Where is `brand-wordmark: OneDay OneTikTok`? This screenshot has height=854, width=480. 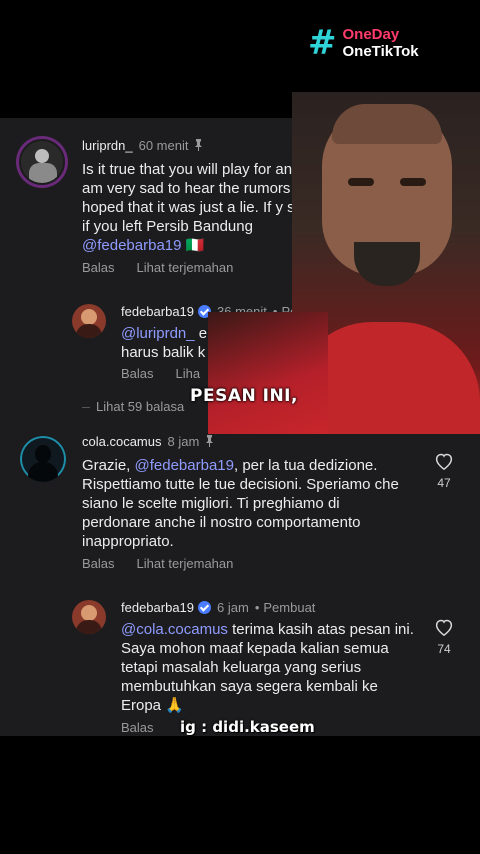 brand-wordmark: OneDay OneTikTok is located at coordinates (381, 43).